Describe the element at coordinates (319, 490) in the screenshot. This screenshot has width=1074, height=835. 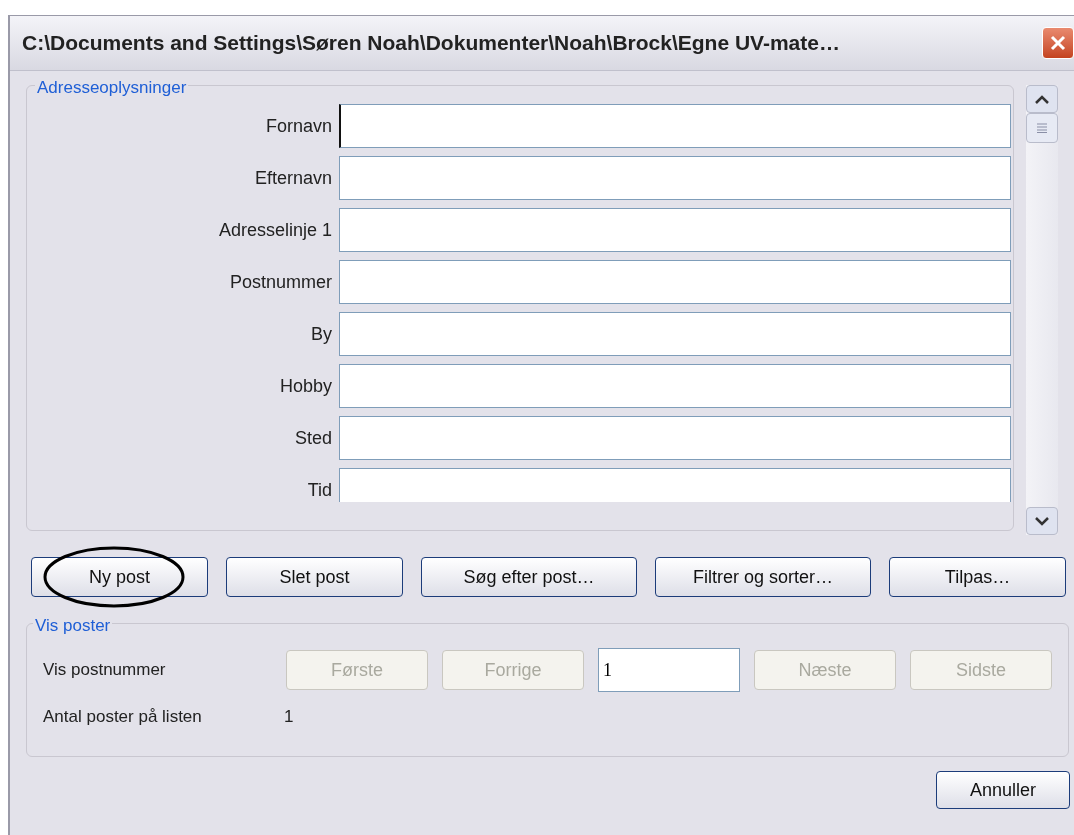
I see `field-label: Tid` at that location.